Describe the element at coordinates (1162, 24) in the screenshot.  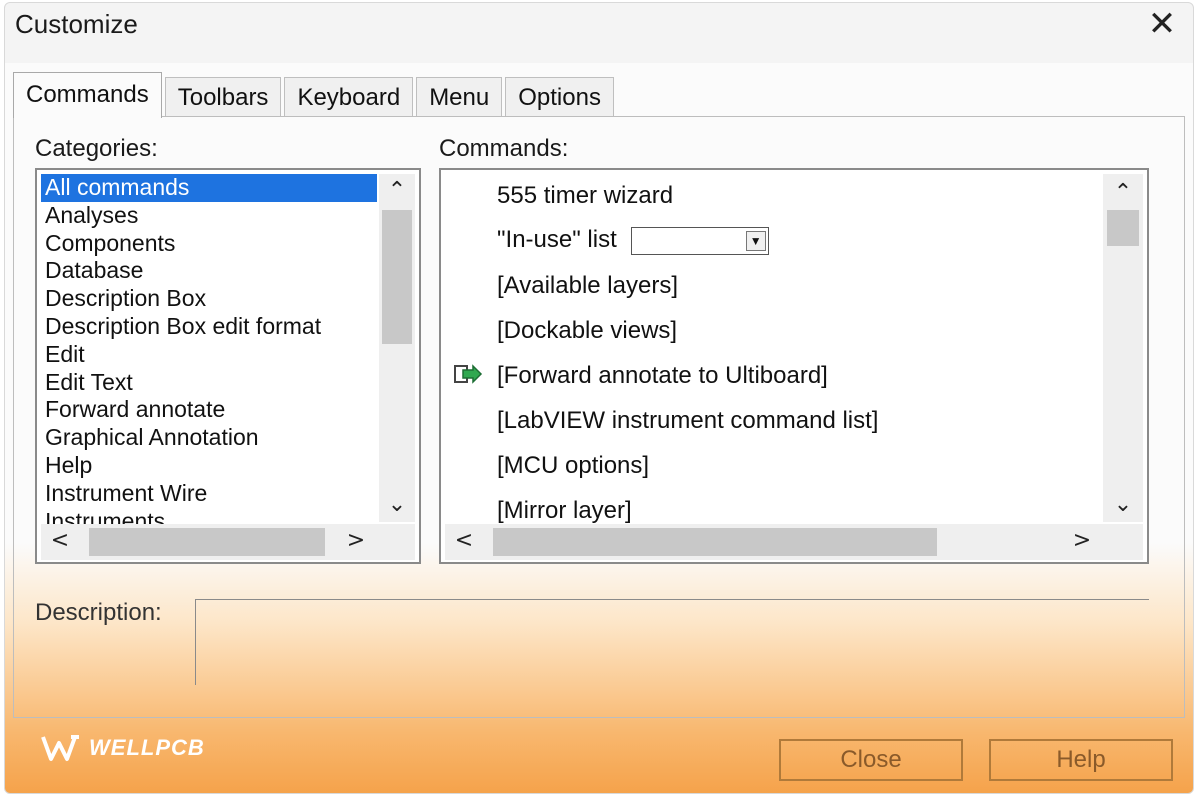
I see `close-icon: ✕` at that location.